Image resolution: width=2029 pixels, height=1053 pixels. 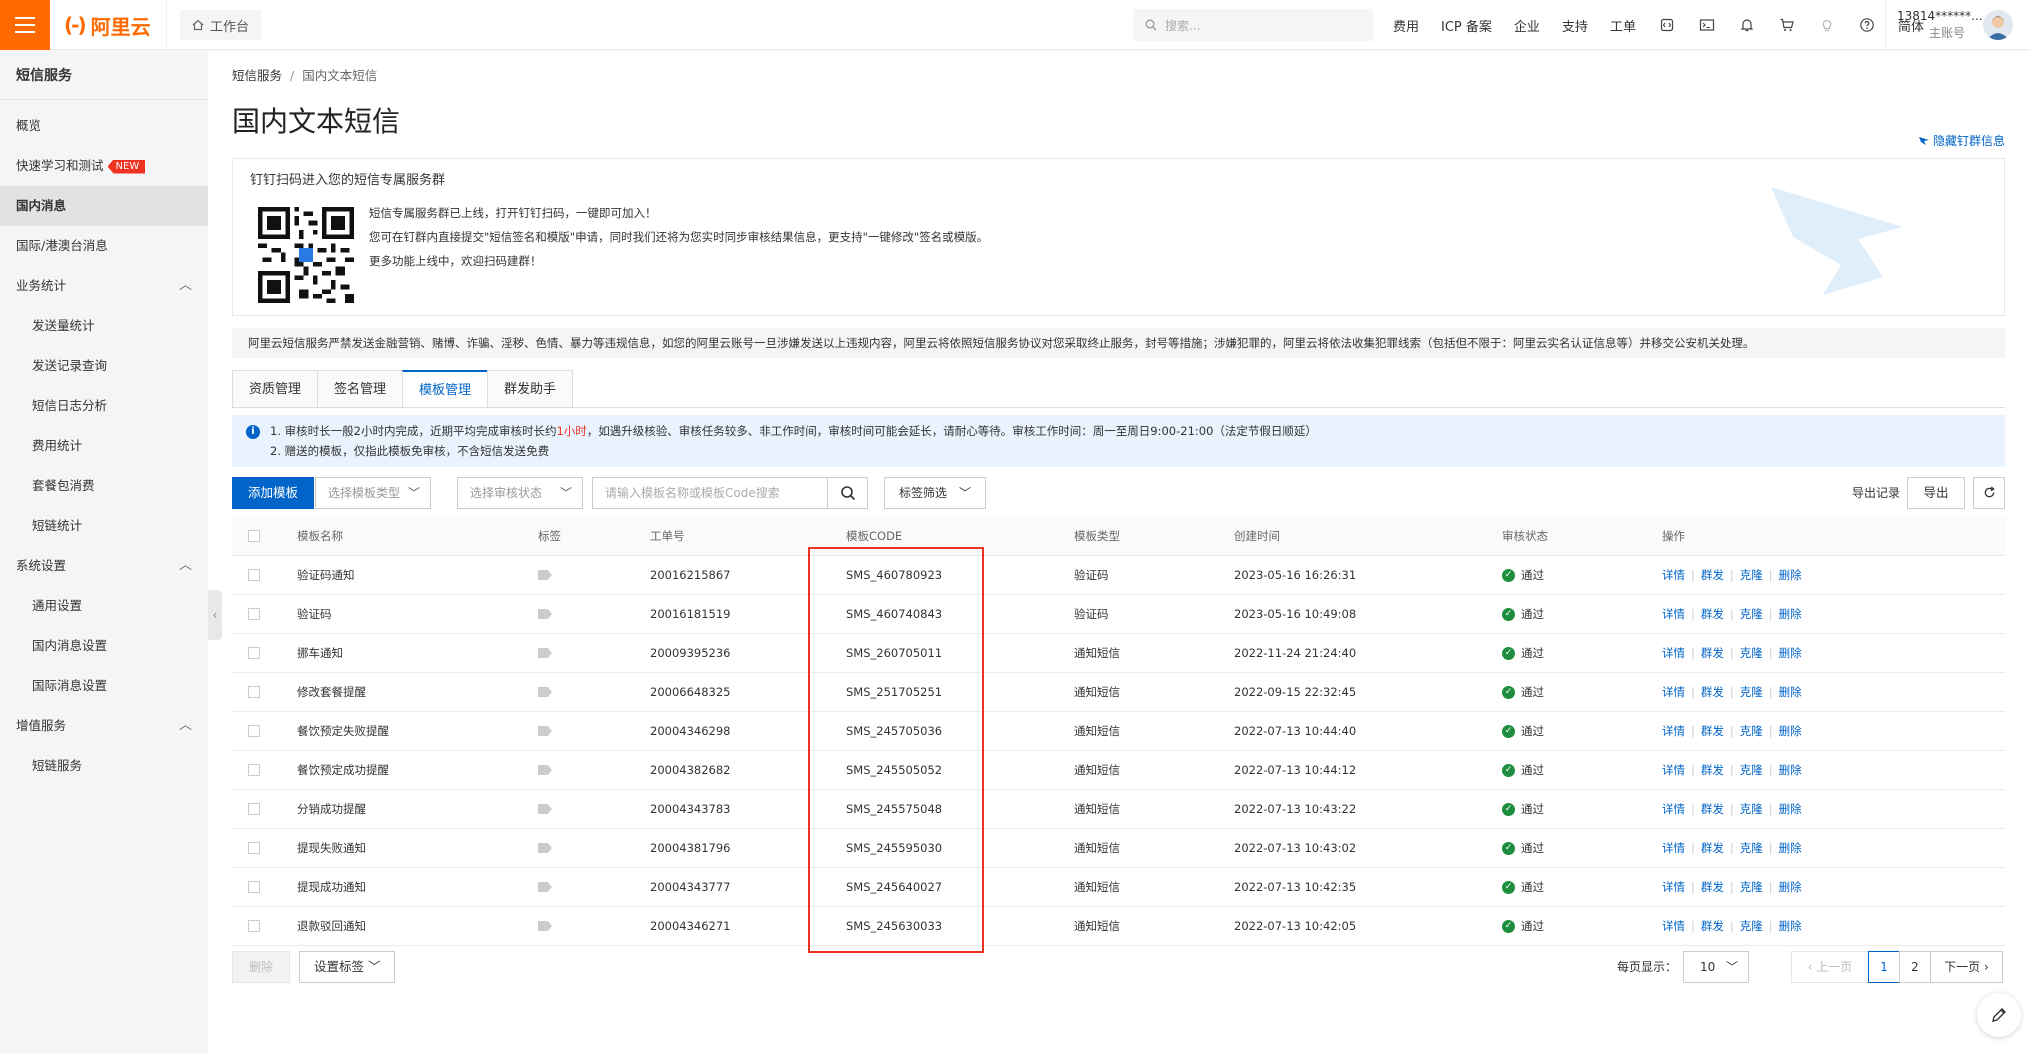 I want to click on sidebar-item-international-settings: 国际消息设置, so click(x=104, y=686).